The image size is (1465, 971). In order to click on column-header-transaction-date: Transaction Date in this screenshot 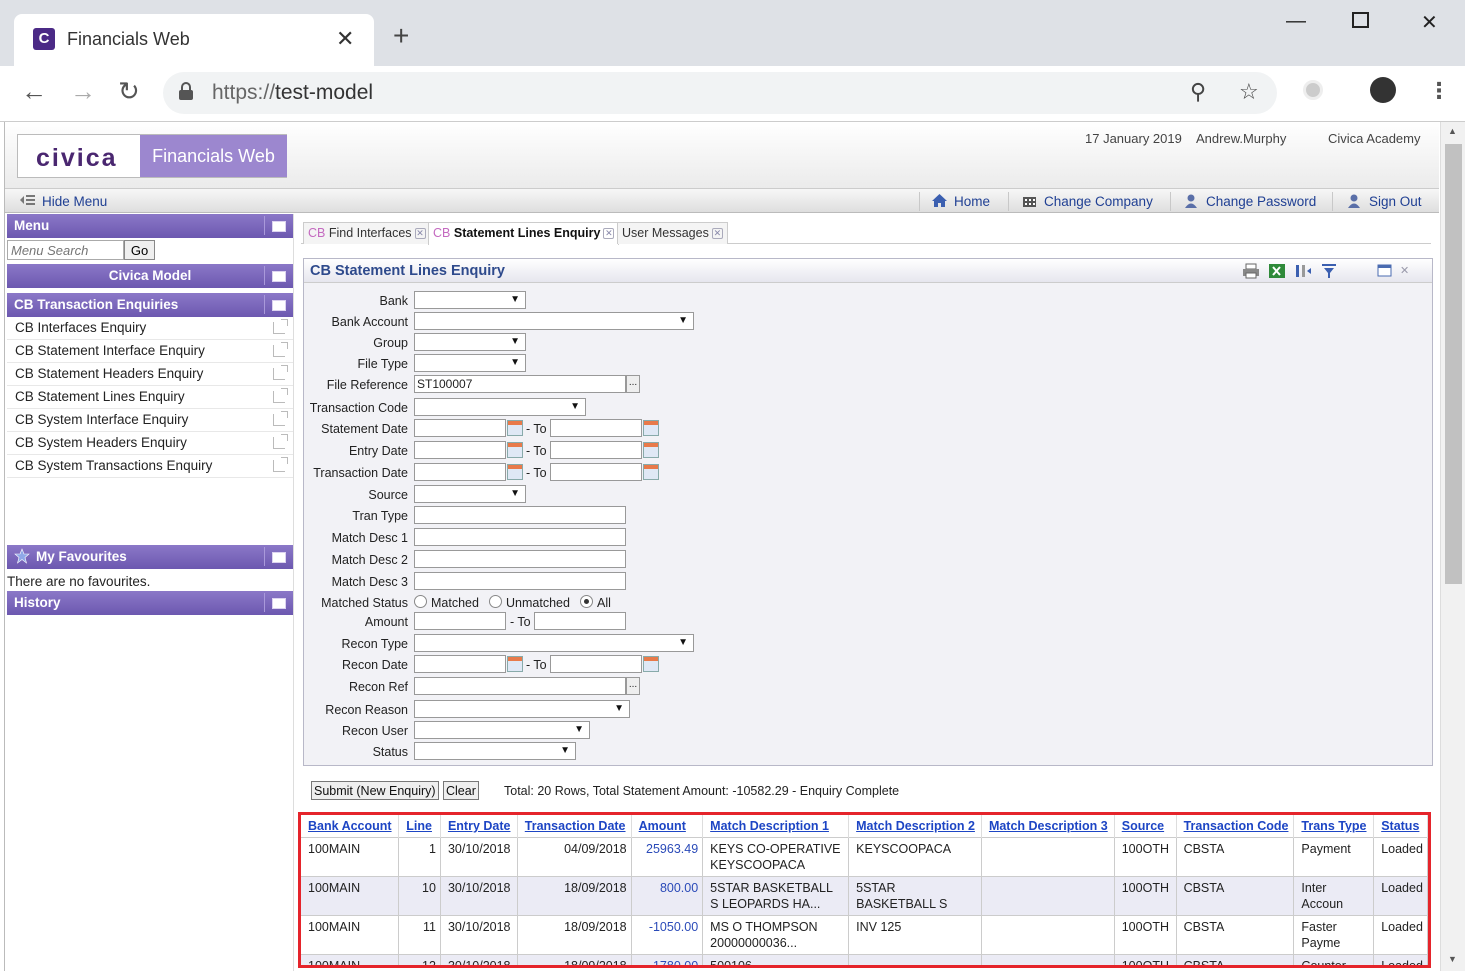, I will do `click(574, 826)`.